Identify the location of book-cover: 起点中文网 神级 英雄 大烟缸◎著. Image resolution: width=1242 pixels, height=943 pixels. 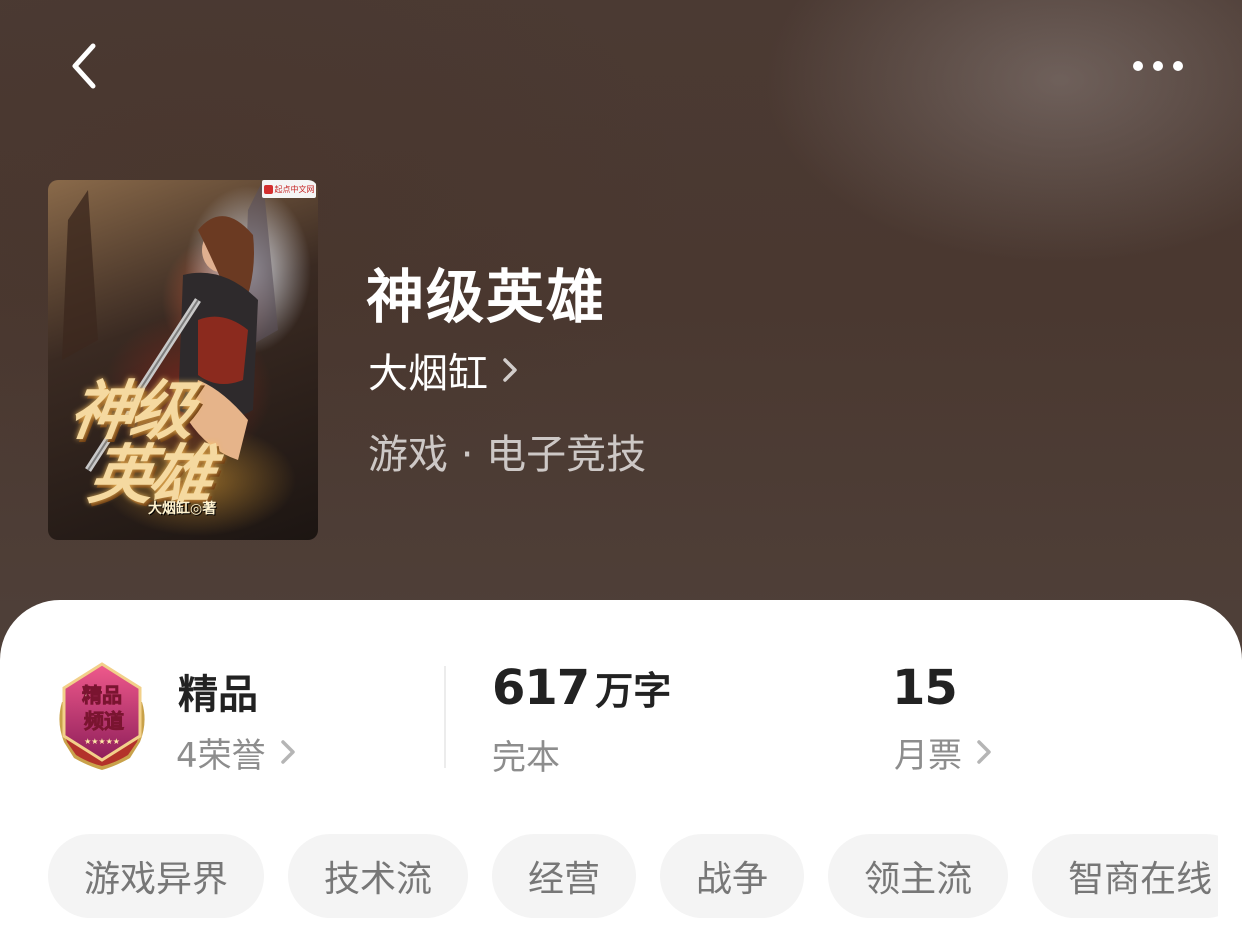
(183, 360).